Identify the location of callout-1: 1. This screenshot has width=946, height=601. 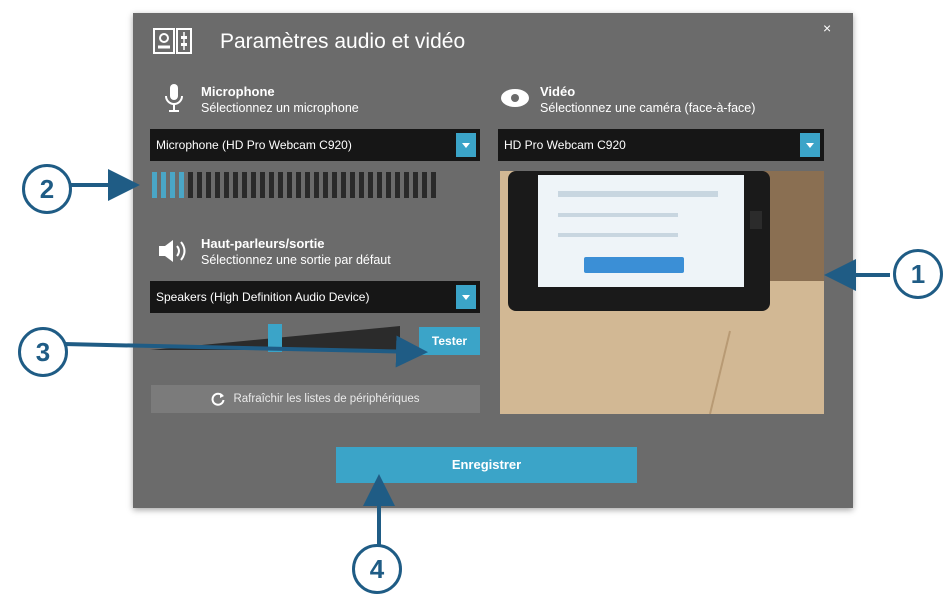
(918, 274).